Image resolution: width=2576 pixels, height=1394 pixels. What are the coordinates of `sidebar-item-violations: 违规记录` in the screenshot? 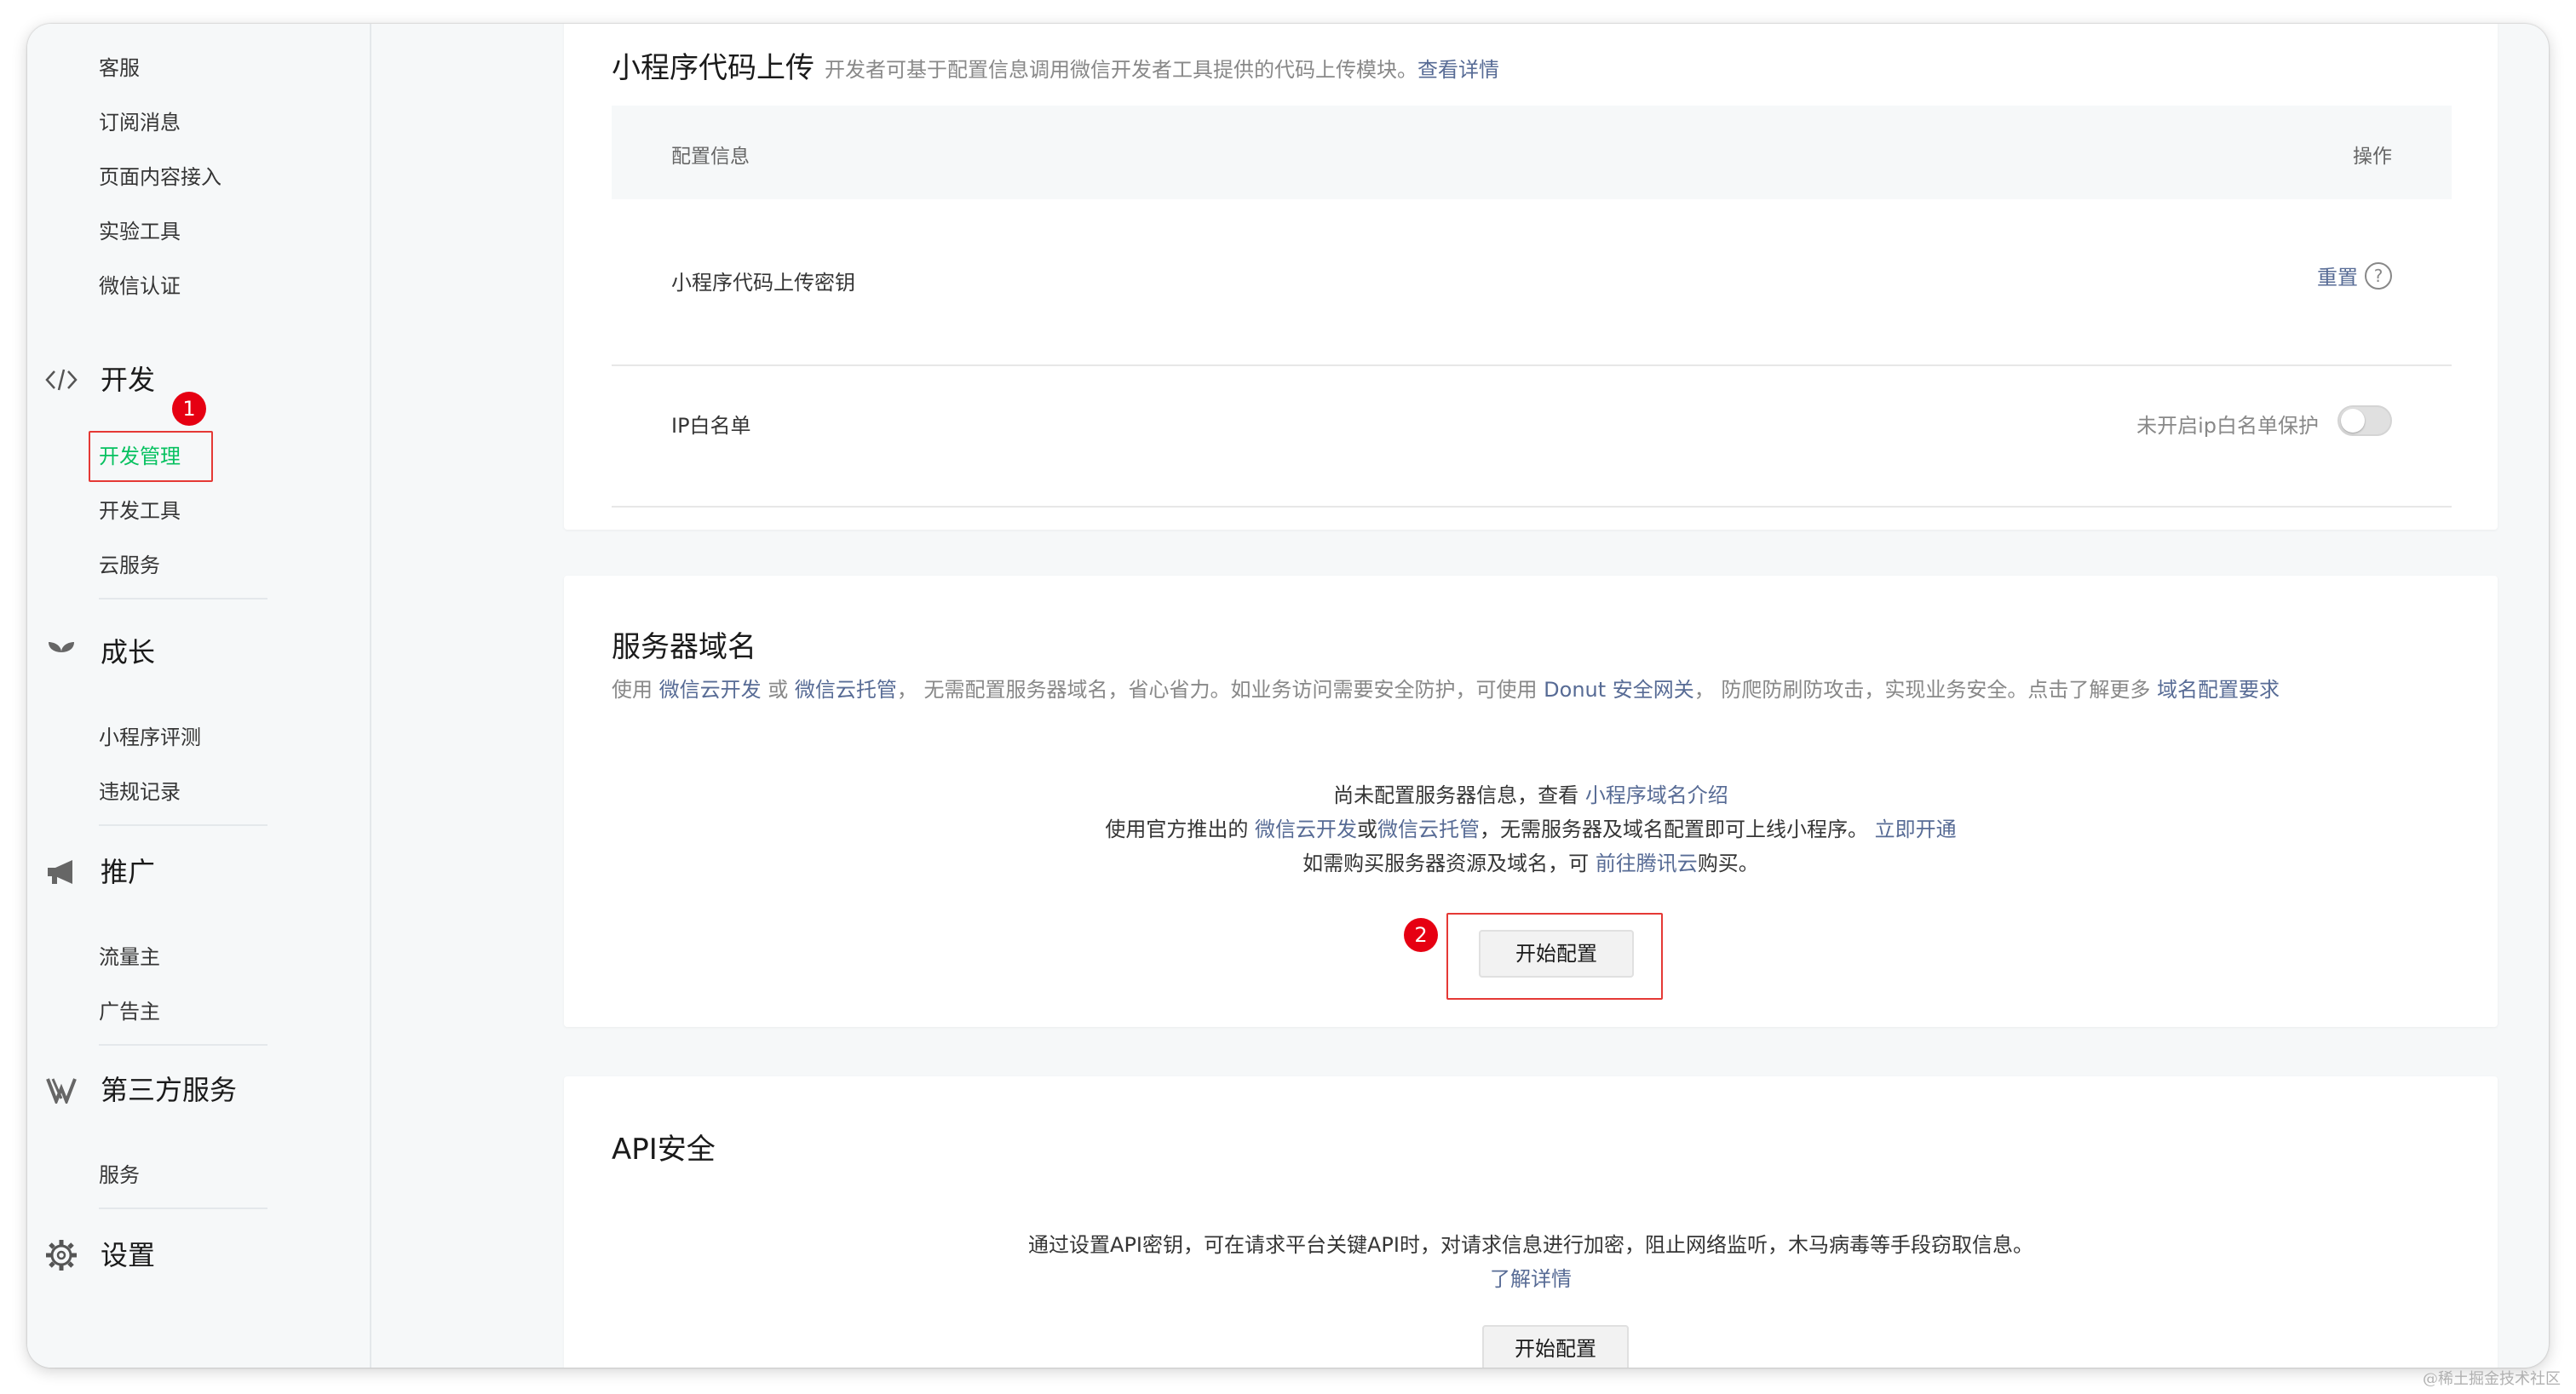 It's located at (140, 792).